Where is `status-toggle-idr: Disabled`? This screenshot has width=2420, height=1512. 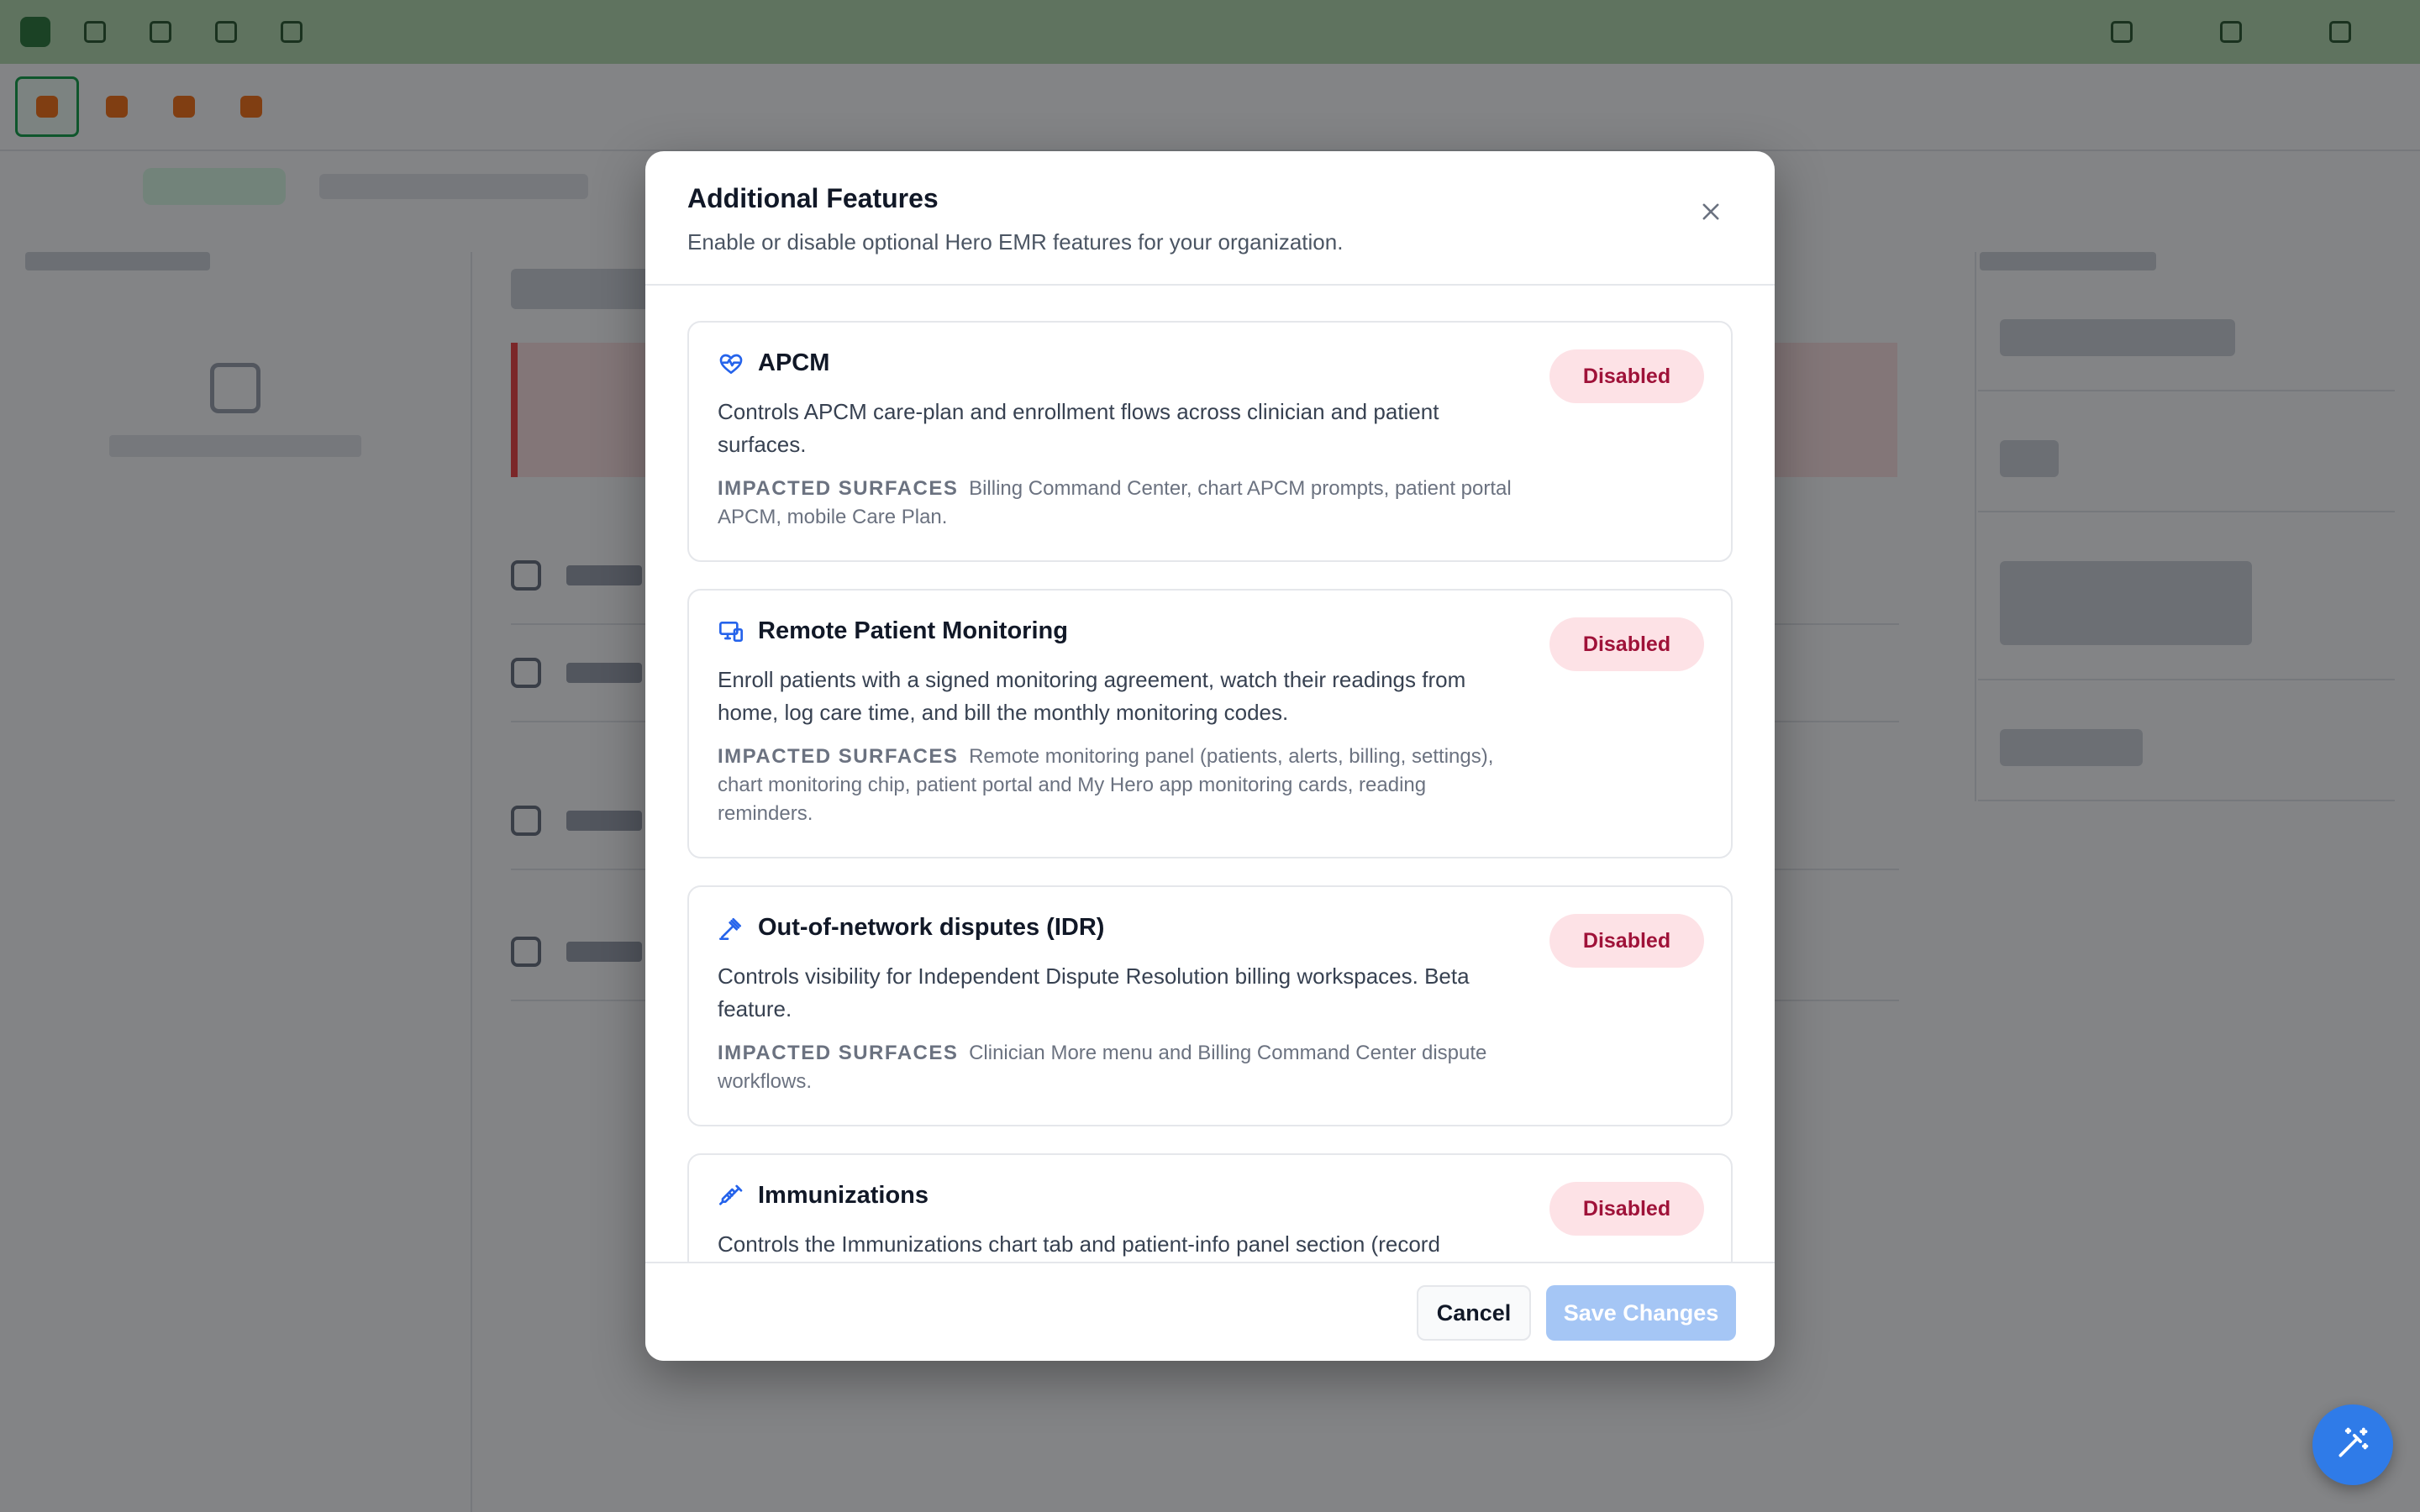
status-toggle-idr: Disabled is located at coordinates (1626, 941).